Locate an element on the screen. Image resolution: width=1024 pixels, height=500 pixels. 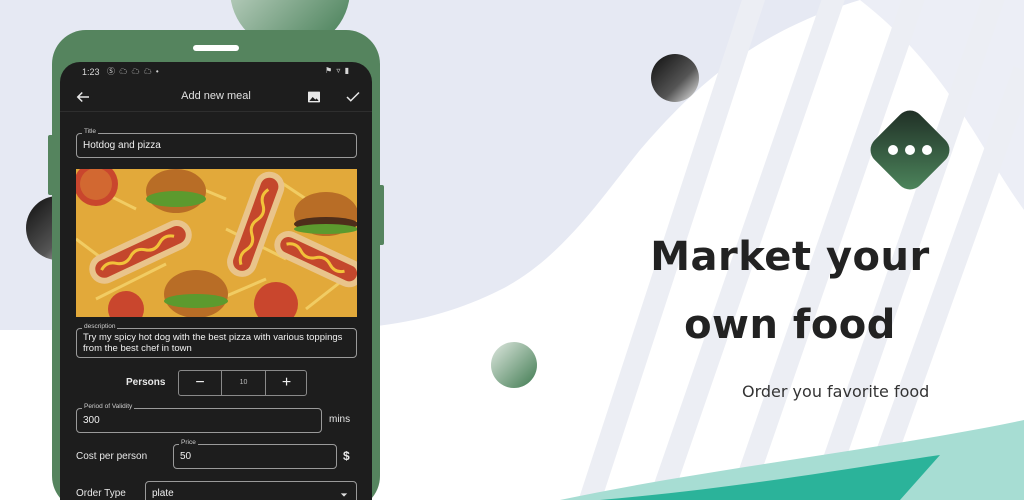
persons-label: Persons is located at coordinates (146, 382).